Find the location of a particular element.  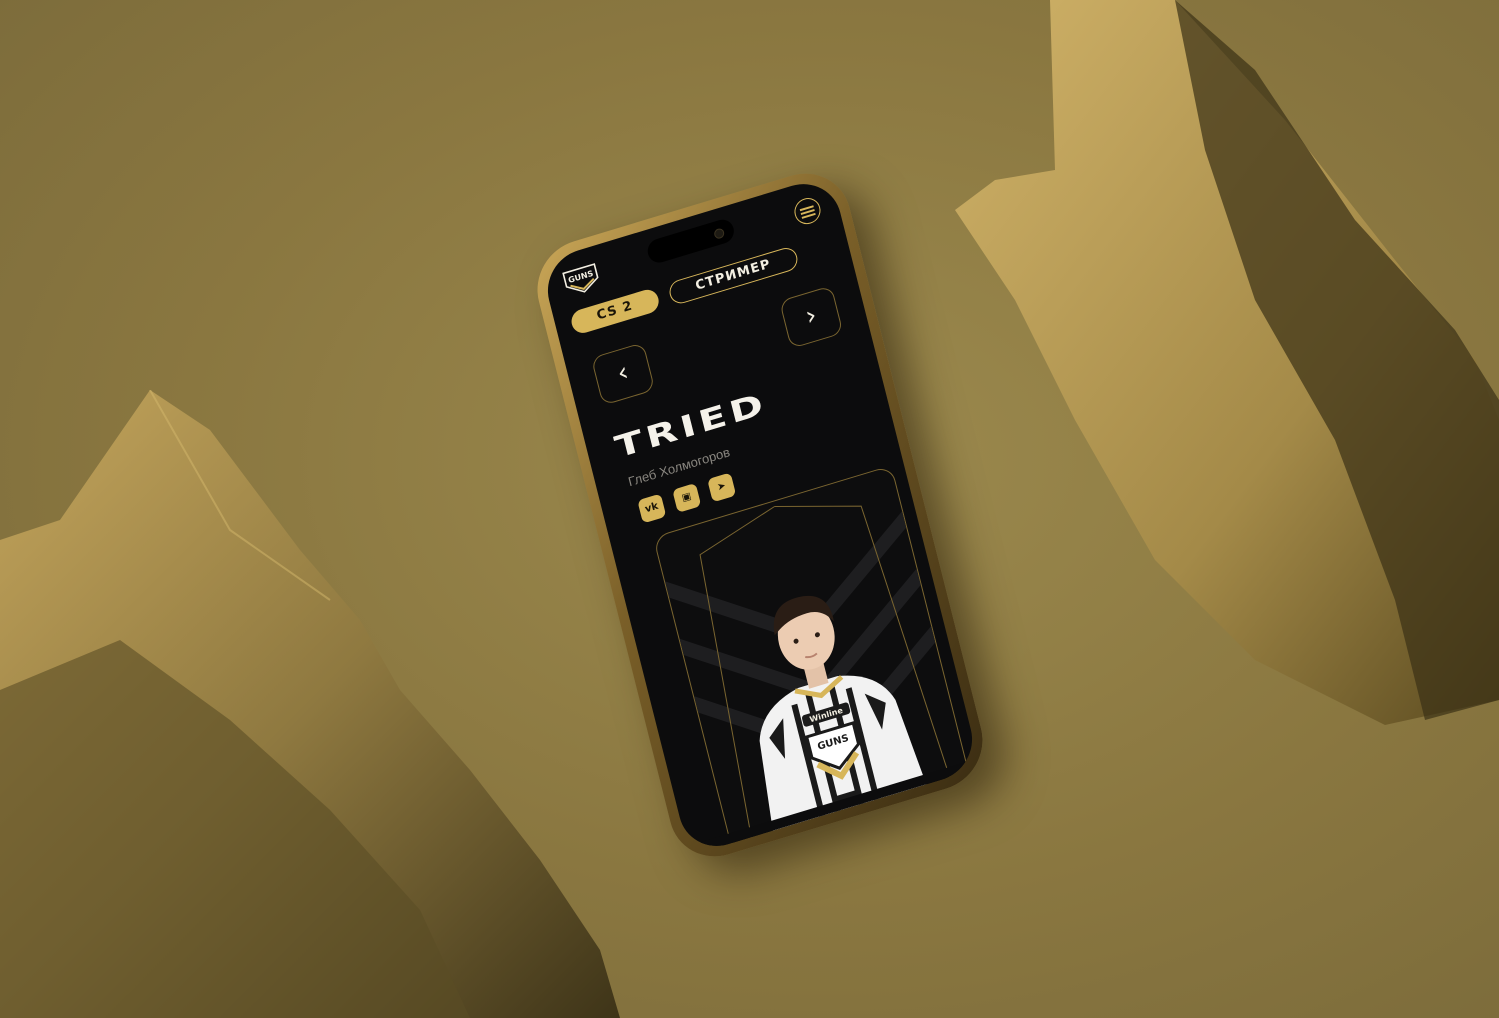

player-nickname: TRIED is located at coordinates (691, 426).